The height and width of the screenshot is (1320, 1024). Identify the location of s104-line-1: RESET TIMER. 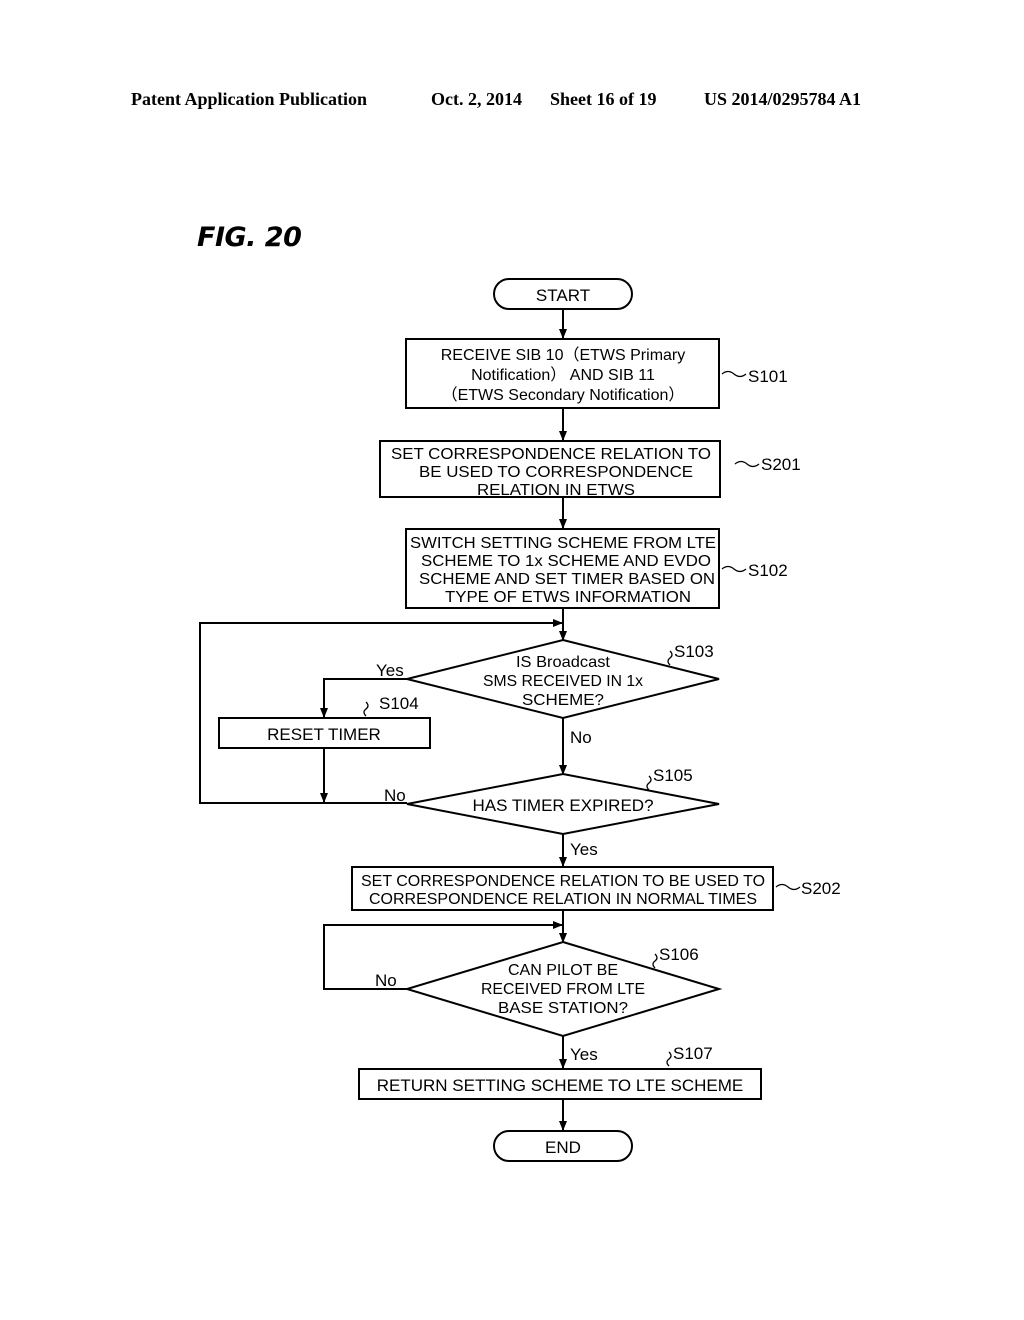
(324, 734).